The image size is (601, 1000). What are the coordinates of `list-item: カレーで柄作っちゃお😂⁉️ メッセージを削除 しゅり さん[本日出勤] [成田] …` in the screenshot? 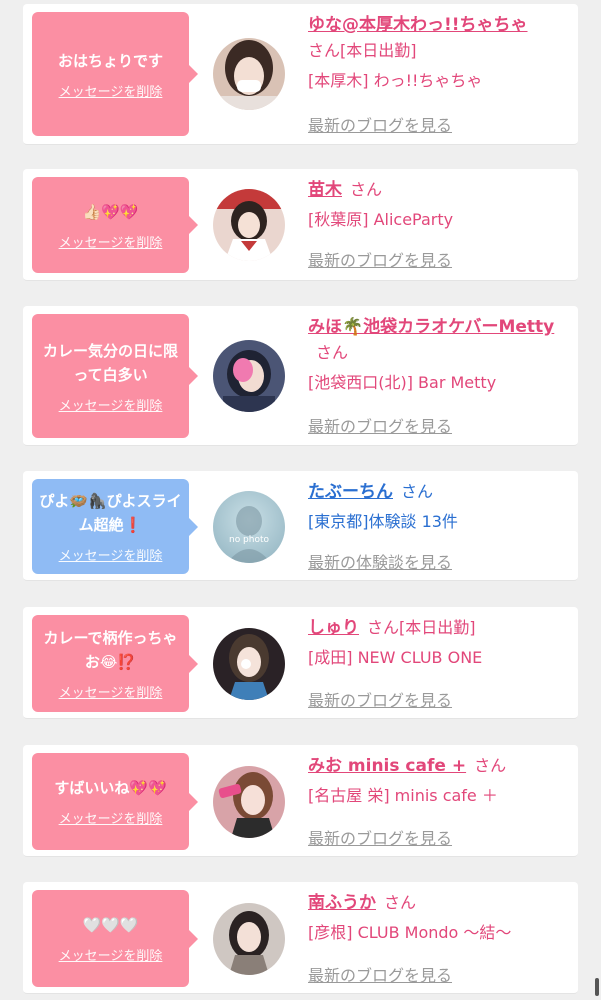 It's located at (300, 663).